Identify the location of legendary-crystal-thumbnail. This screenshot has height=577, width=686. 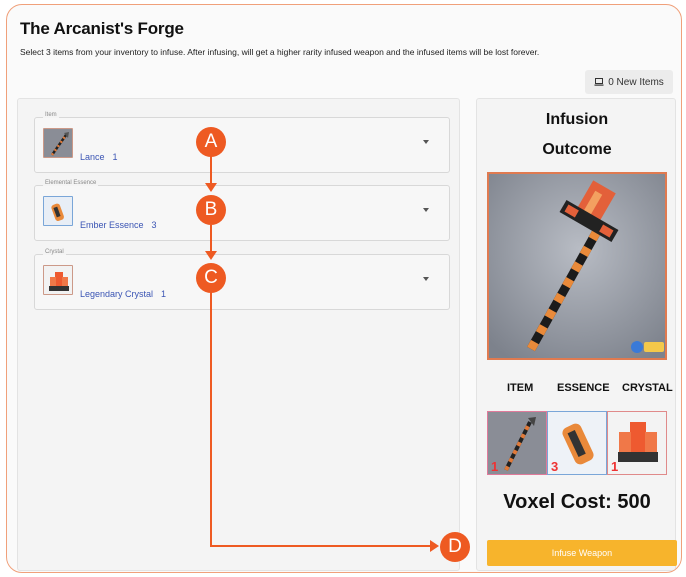
(58, 280).